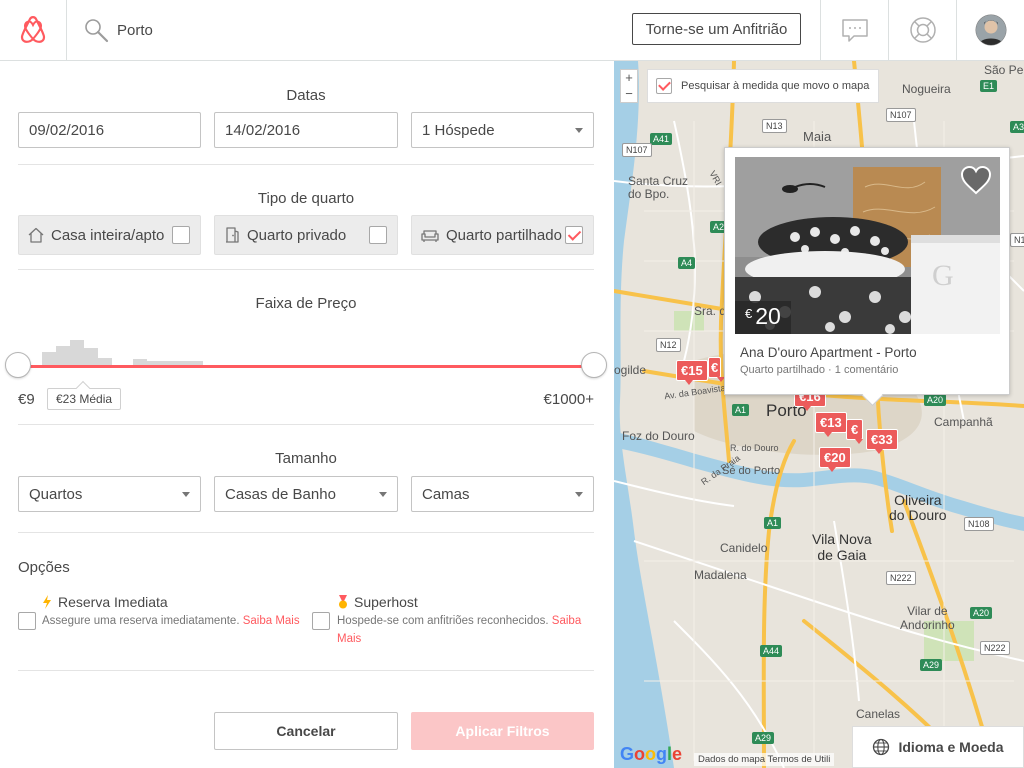 This screenshot has height=768, width=1024. I want to click on map-price-pin: €20, so click(835, 459).